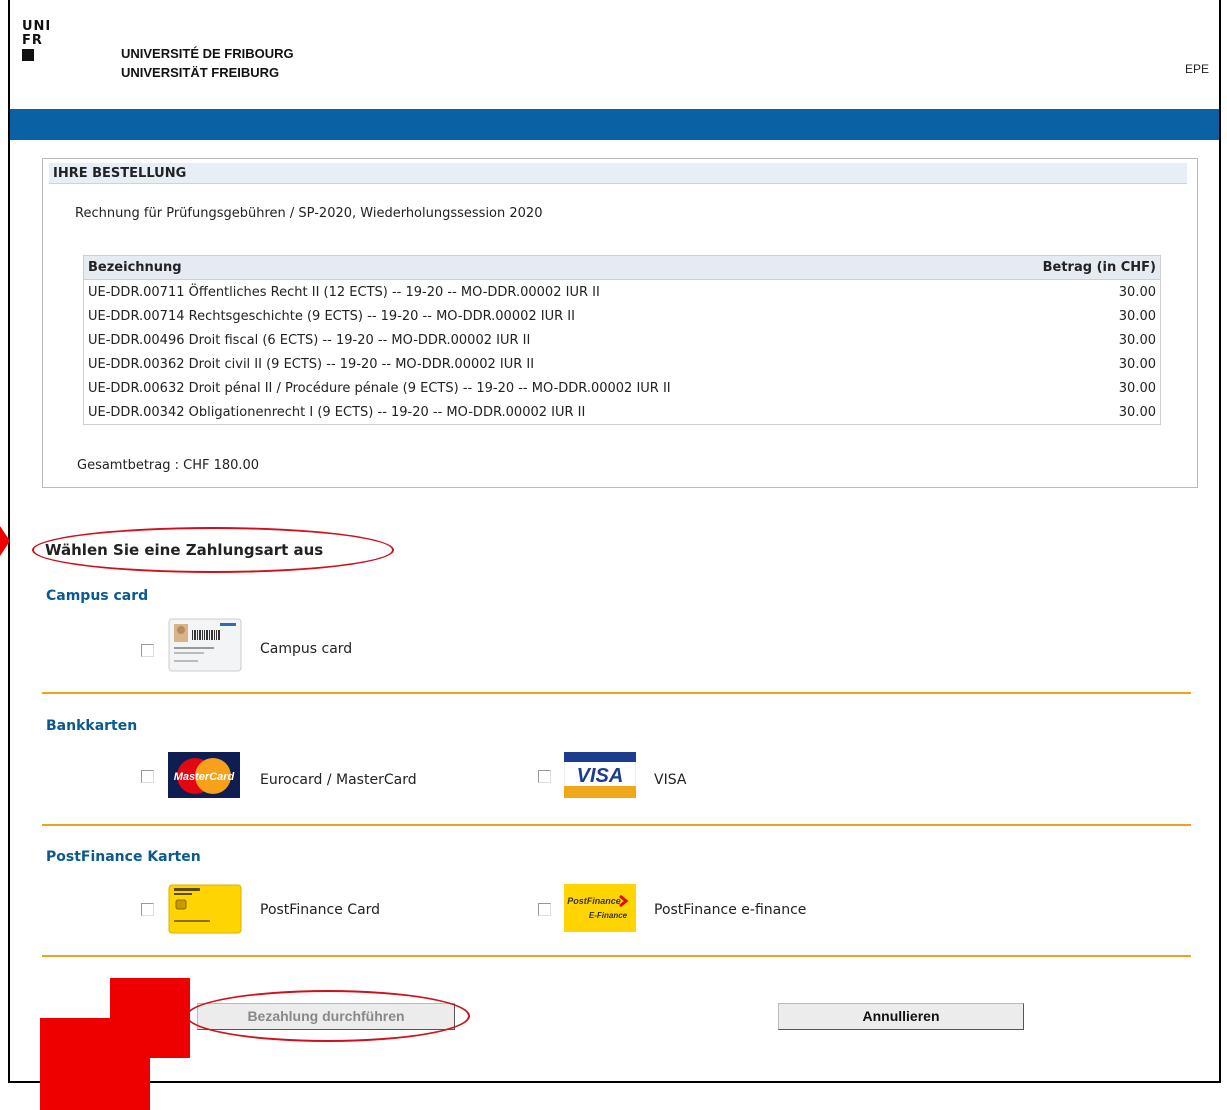 This screenshot has height=1110, width=1227. I want to click on order-heading: IHRE BESTELLUNG, so click(618, 173).